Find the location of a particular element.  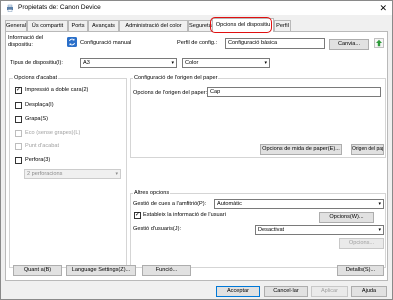

device-info-label: Informació del dispositiu: is located at coordinates (26, 41).